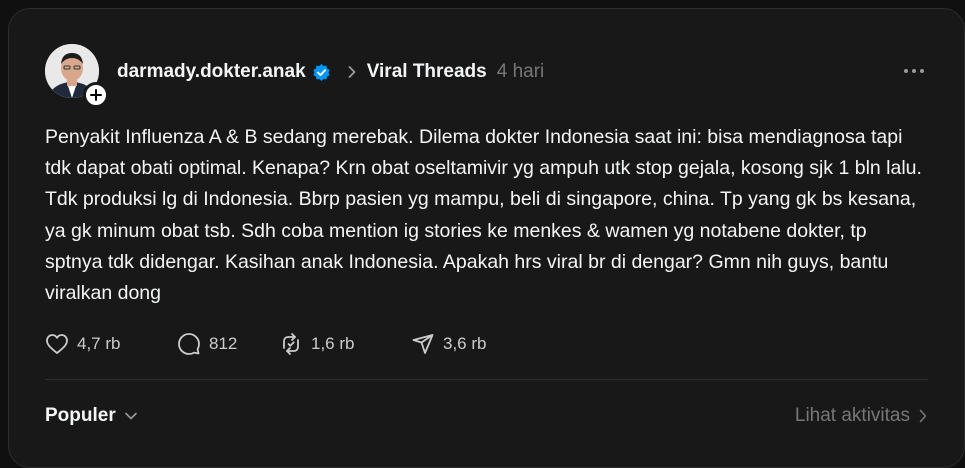 The image size is (965, 468). I want to click on share-count: 3,6 rb, so click(465, 343).